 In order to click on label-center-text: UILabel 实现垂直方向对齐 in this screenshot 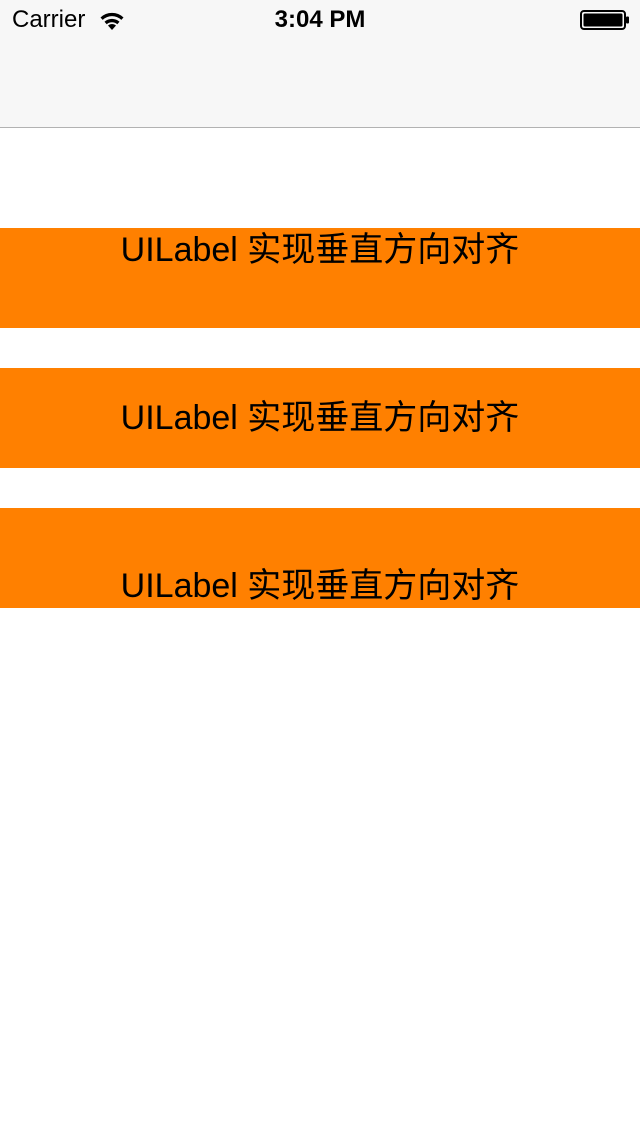, I will do `click(320, 418)`.